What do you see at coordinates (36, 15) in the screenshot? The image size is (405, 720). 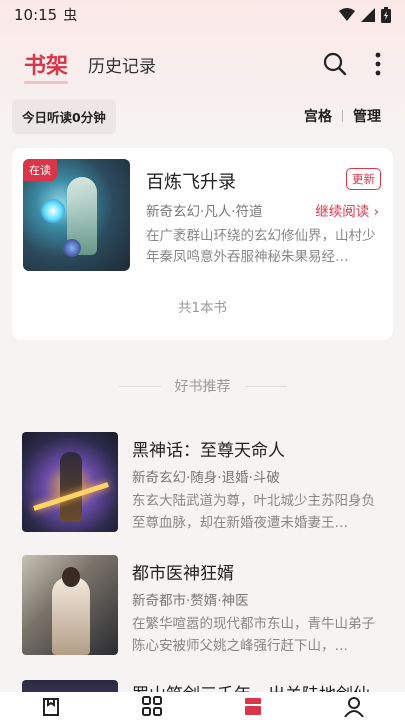 I see `status-time: 10:15` at bounding box center [36, 15].